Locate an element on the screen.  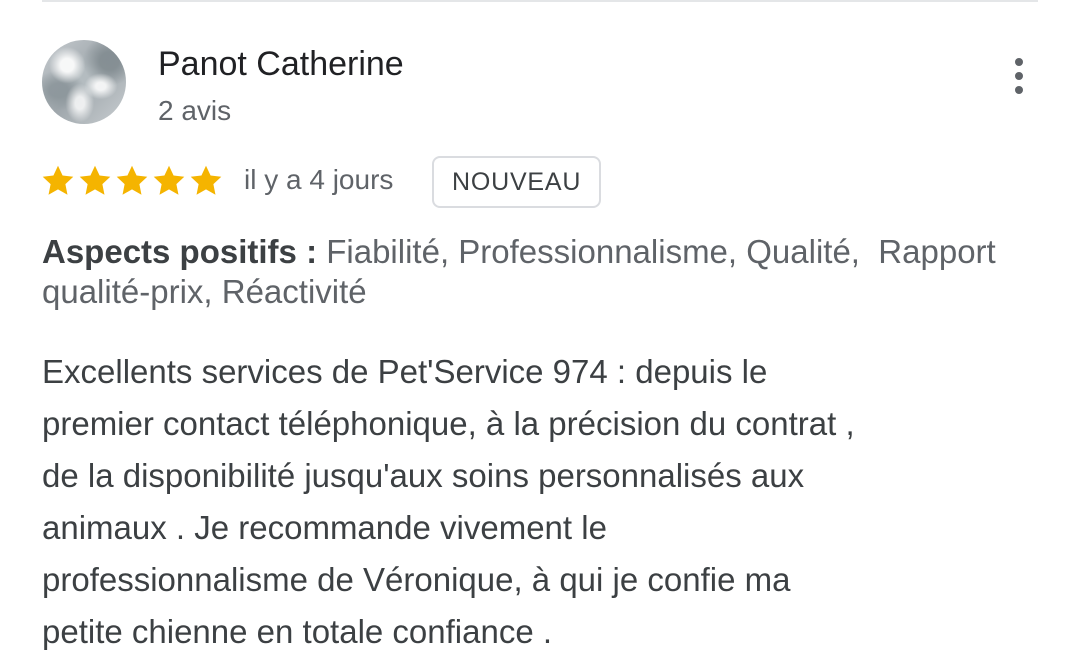
more-options-button is located at coordinates (1019, 76).